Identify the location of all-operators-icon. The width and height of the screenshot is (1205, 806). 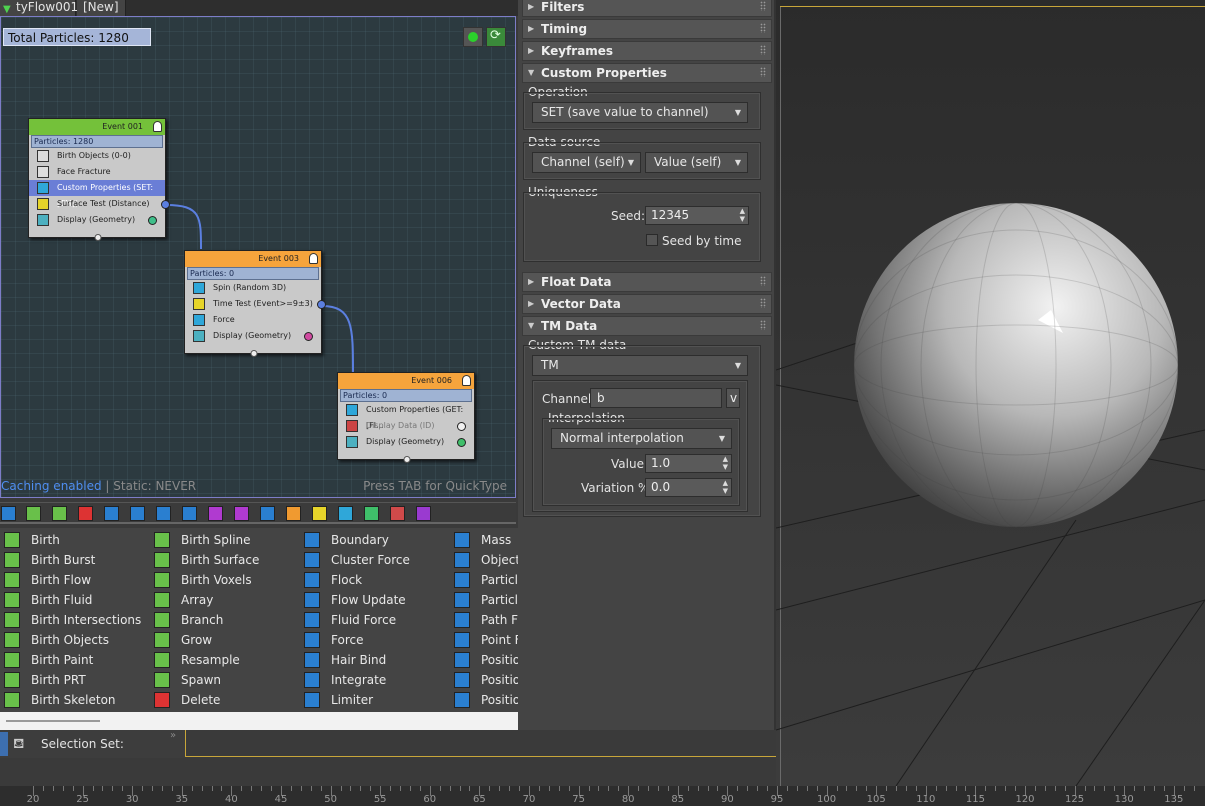
(8, 513).